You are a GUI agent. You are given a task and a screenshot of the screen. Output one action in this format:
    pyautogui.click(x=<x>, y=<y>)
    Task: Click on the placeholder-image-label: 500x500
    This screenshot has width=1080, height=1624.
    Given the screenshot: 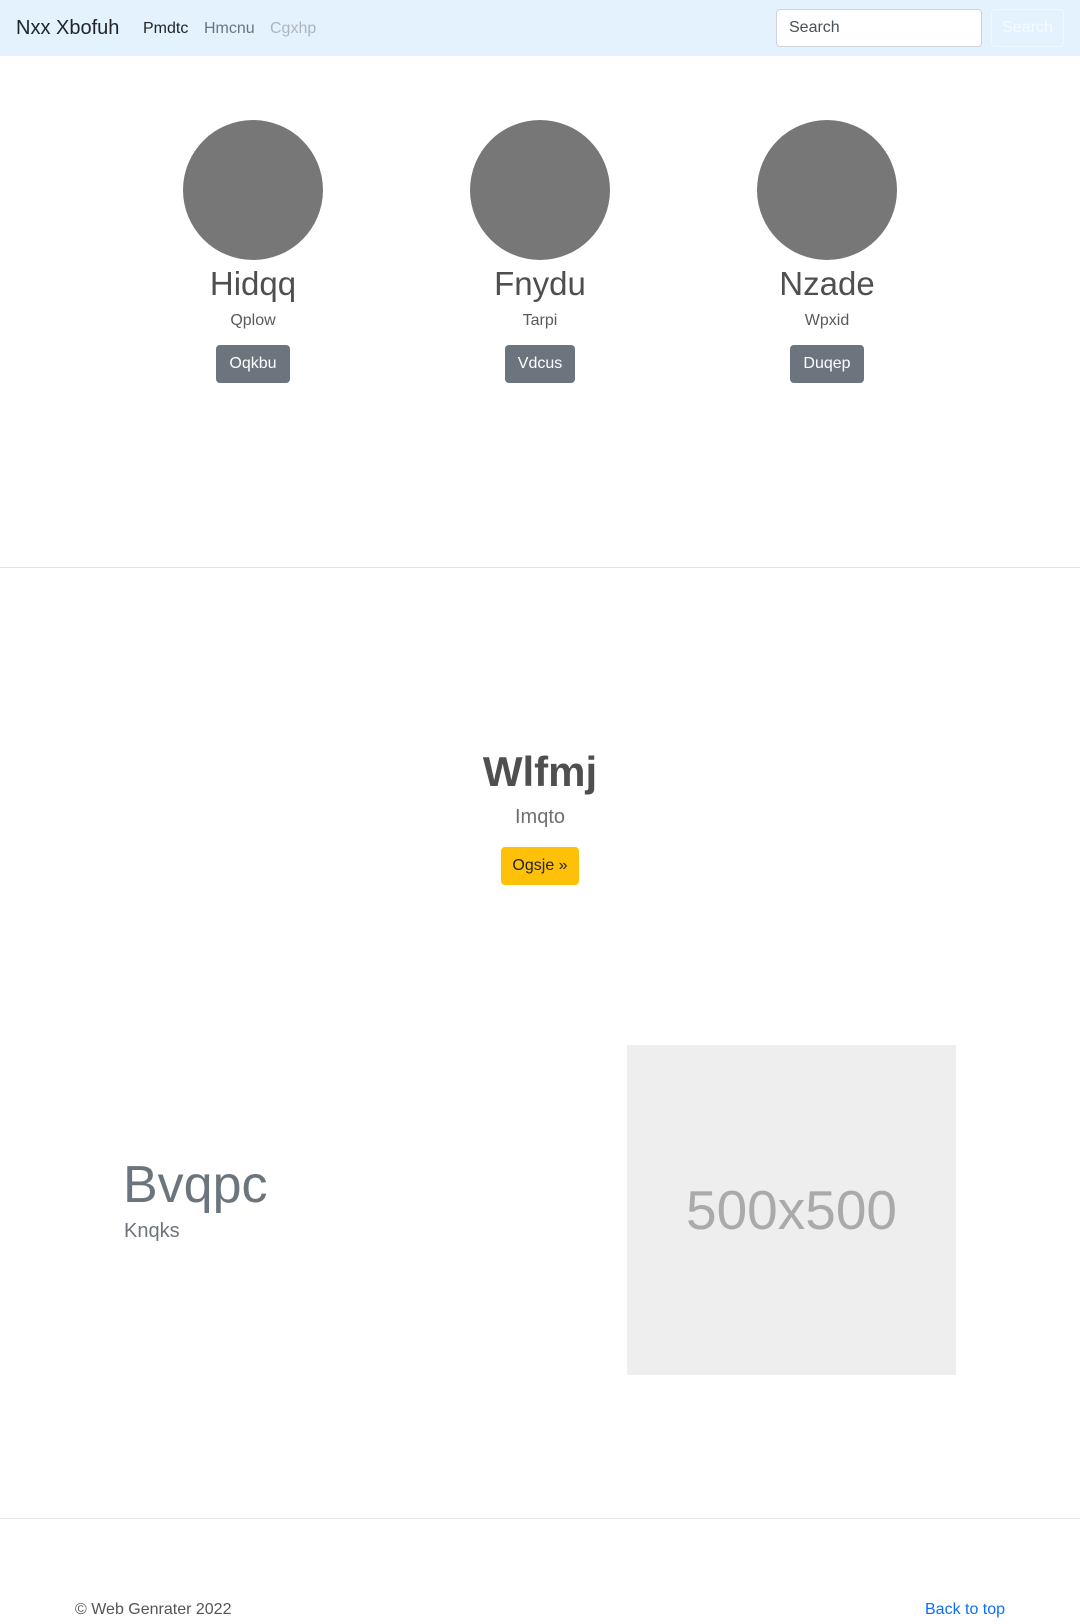 What is the action you would take?
    pyautogui.click(x=791, y=1210)
    